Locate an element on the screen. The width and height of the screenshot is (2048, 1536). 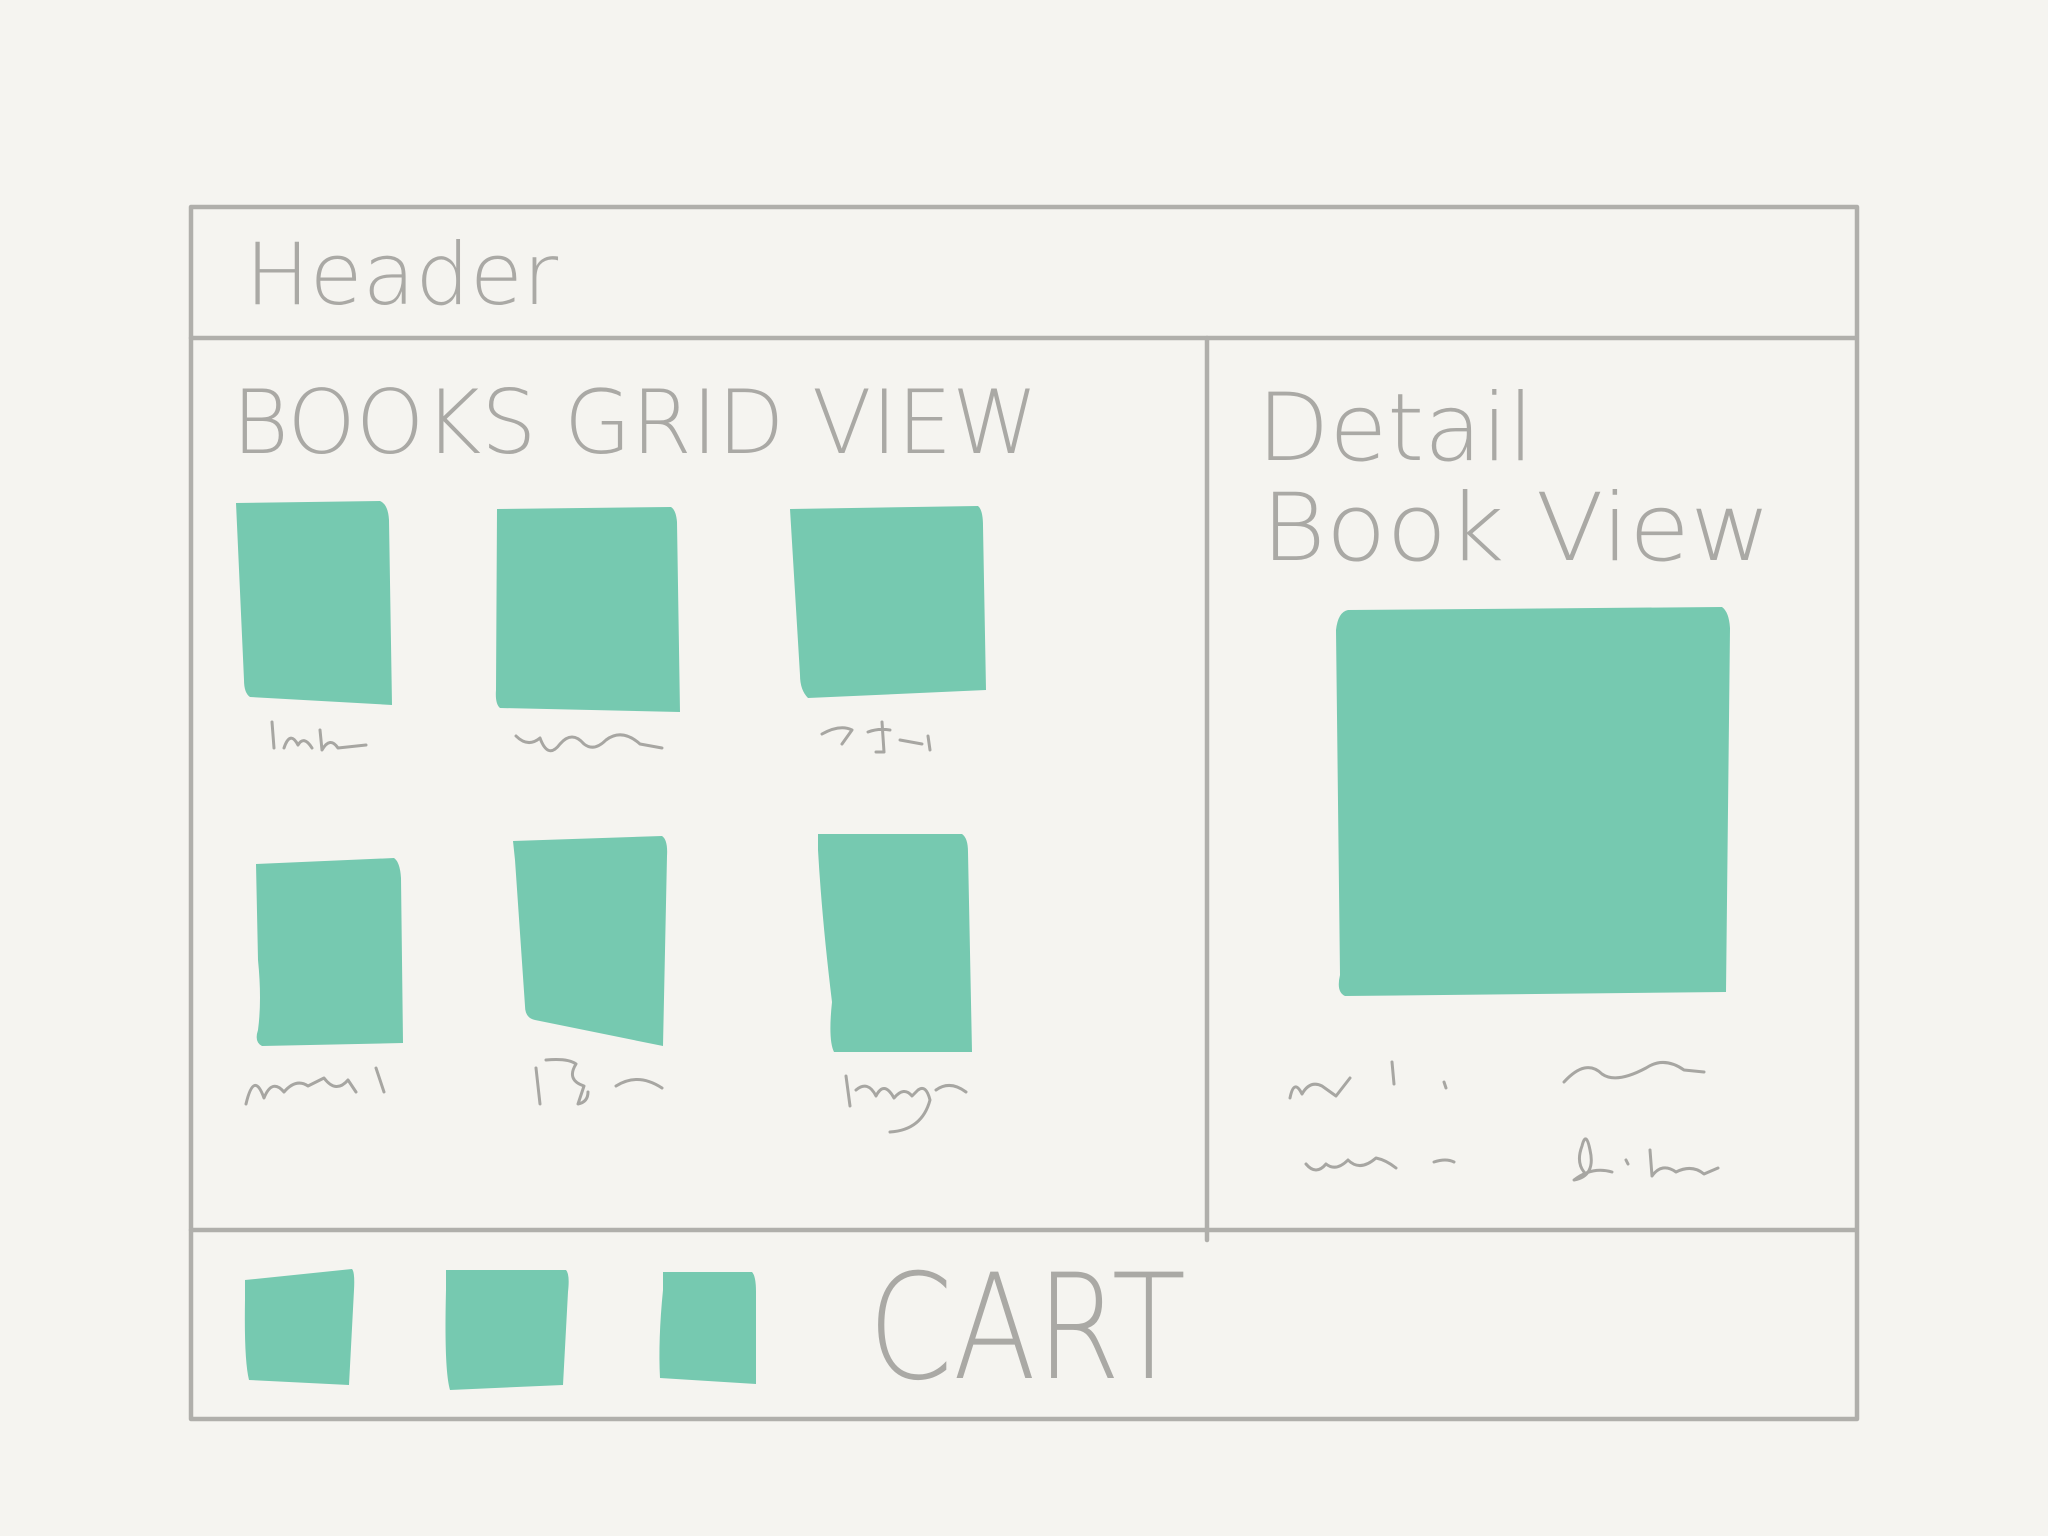
header-section: Header is located at coordinates (402, 275).